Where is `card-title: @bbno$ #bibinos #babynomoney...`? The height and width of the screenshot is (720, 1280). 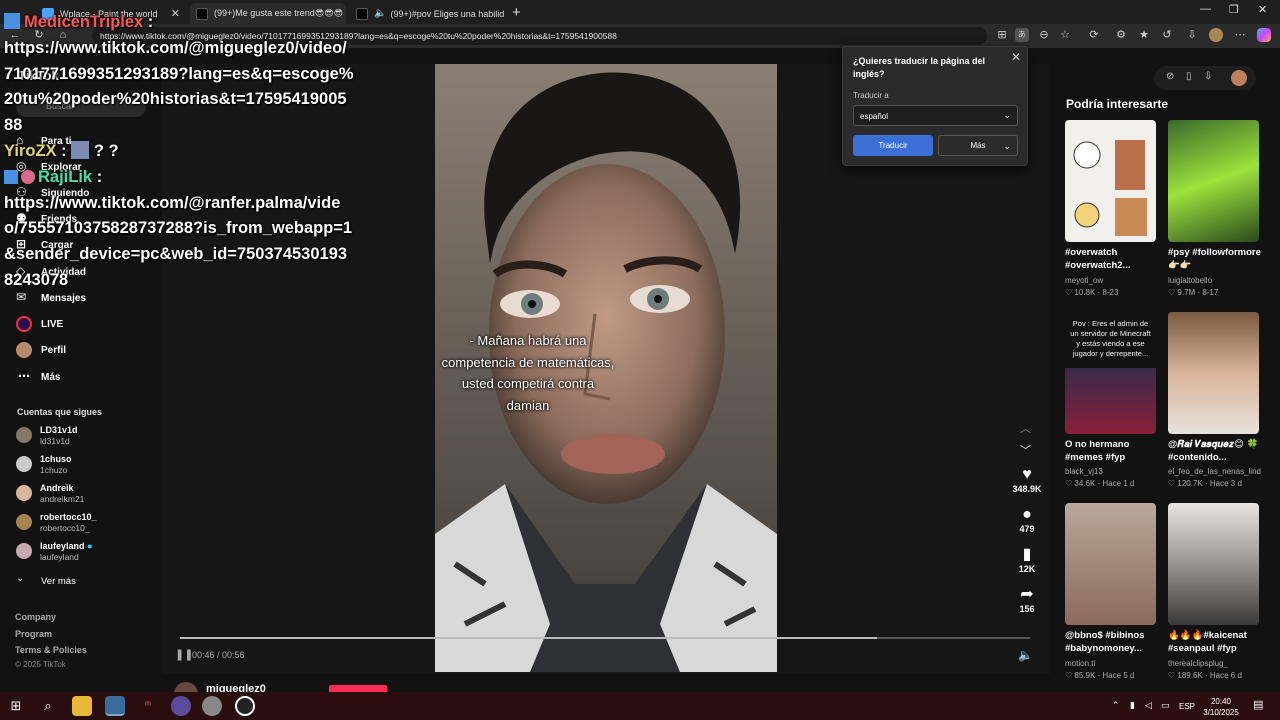 card-title: @bbno$ #bibinos #babynomoney... is located at coordinates (1115, 642).